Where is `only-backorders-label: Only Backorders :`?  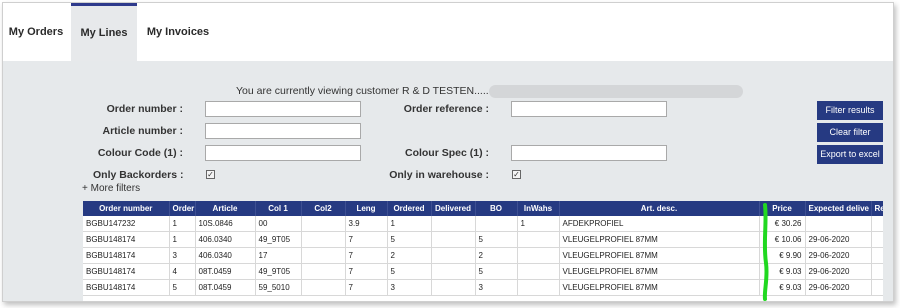
only-backorders-label: Only Backorders : is located at coordinates (138, 175).